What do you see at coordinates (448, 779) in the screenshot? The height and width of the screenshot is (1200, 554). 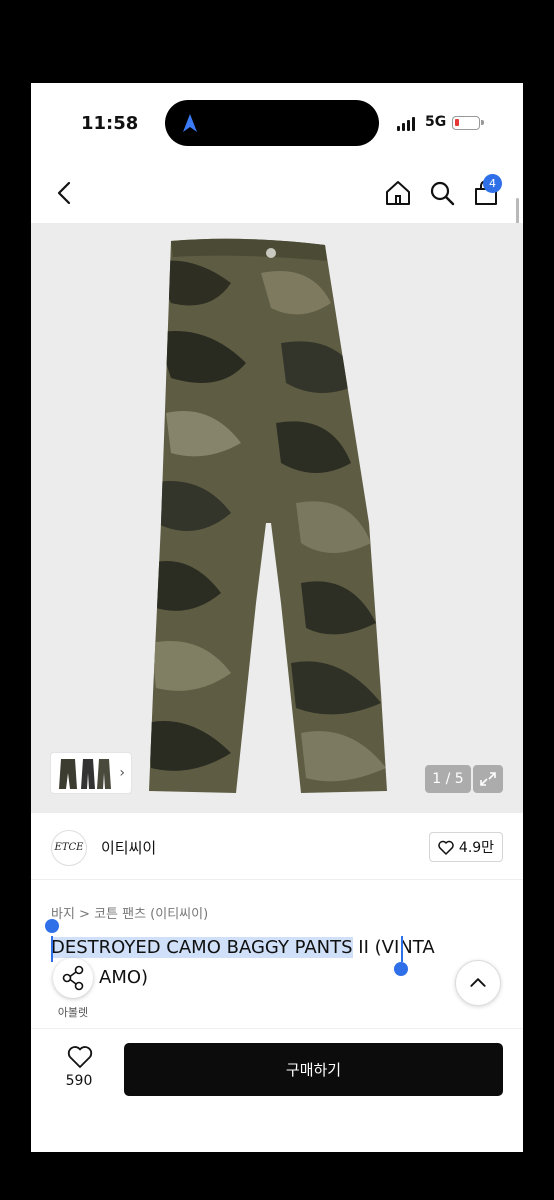 I see `image-counter: 1 / 5` at bounding box center [448, 779].